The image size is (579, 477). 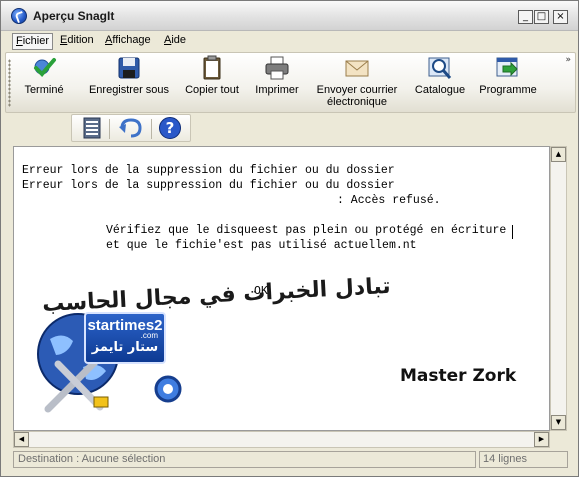 I want to click on maximize-button: □, so click(x=541, y=17).